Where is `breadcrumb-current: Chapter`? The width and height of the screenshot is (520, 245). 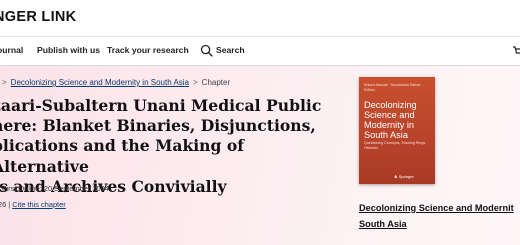 breadcrumb-current: Chapter is located at coordinates (216, 82).